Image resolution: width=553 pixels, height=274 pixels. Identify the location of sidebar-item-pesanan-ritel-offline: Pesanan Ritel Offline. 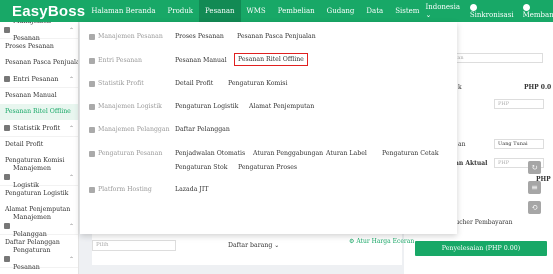
(39, 112).